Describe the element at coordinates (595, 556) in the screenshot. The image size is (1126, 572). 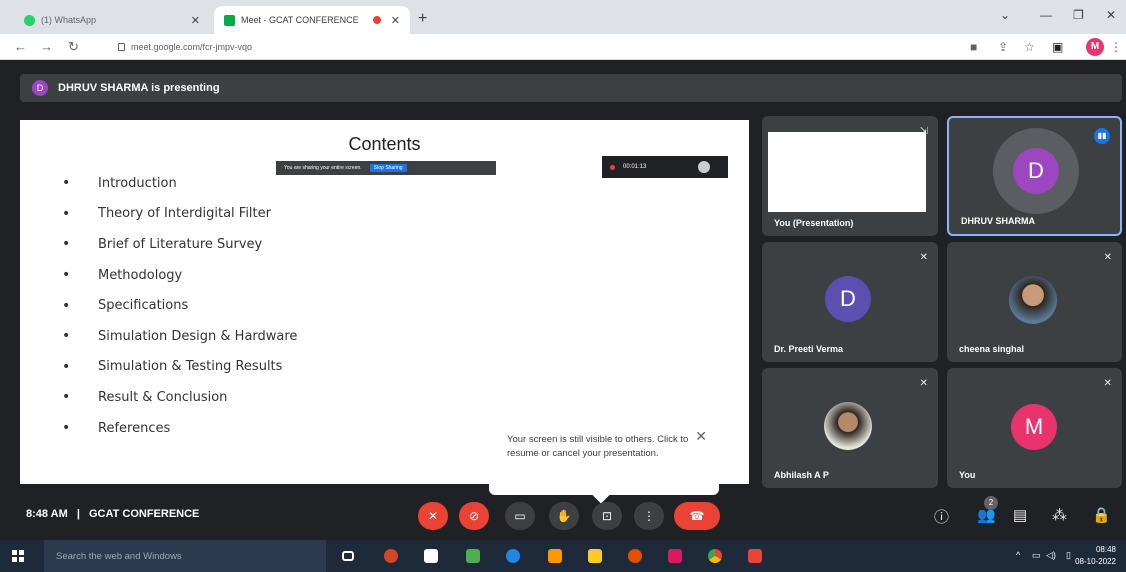
I see `file-explorer-icon` at that location.